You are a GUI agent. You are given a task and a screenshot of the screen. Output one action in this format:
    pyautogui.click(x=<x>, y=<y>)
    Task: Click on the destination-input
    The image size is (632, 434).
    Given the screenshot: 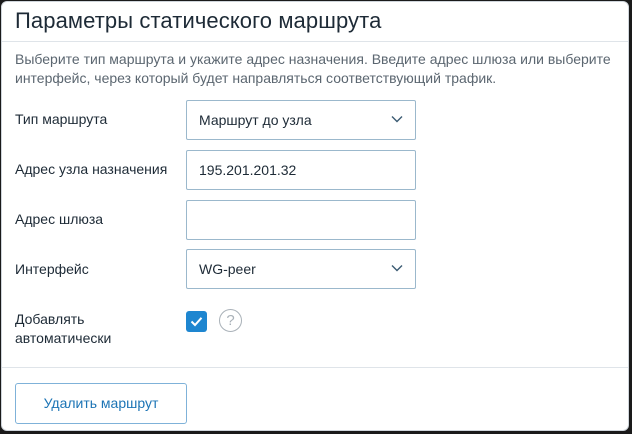 What is the action you would take?
    pyautogui.click(x=299, y=170)
    